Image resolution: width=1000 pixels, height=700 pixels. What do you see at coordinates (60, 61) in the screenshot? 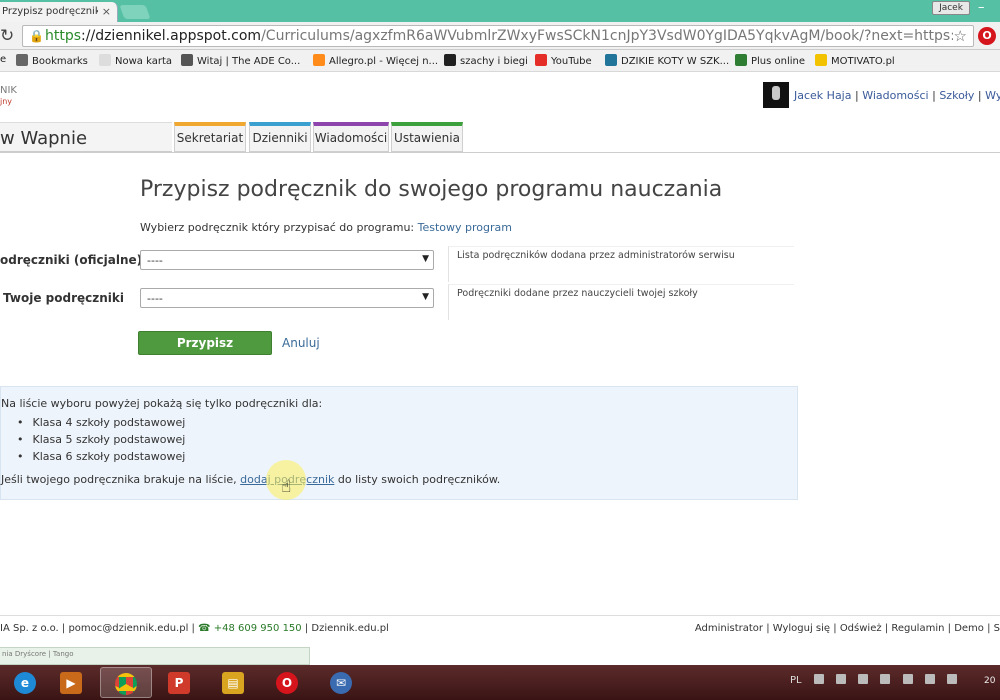
I see `bookmark-label: Bookmarks` at bounding box center [60, 61].